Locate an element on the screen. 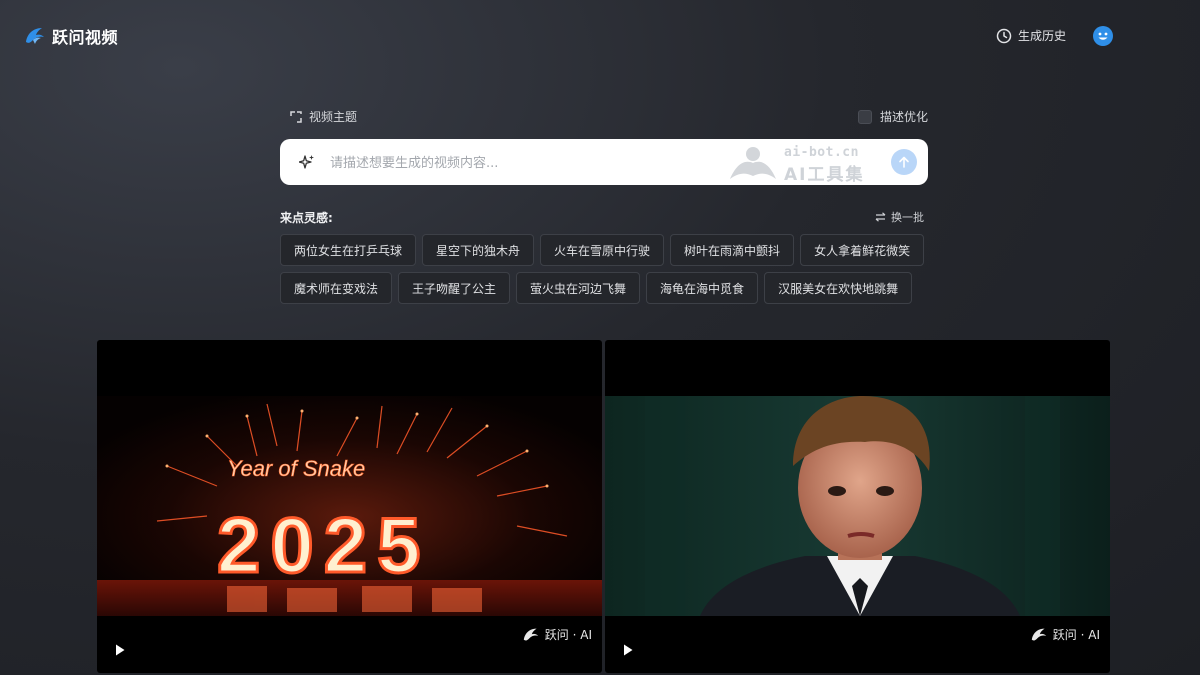 The height and width of the screenshot is (675, 1200). watermark-url: ai-bot.cn is located at coordinates (821, 152).